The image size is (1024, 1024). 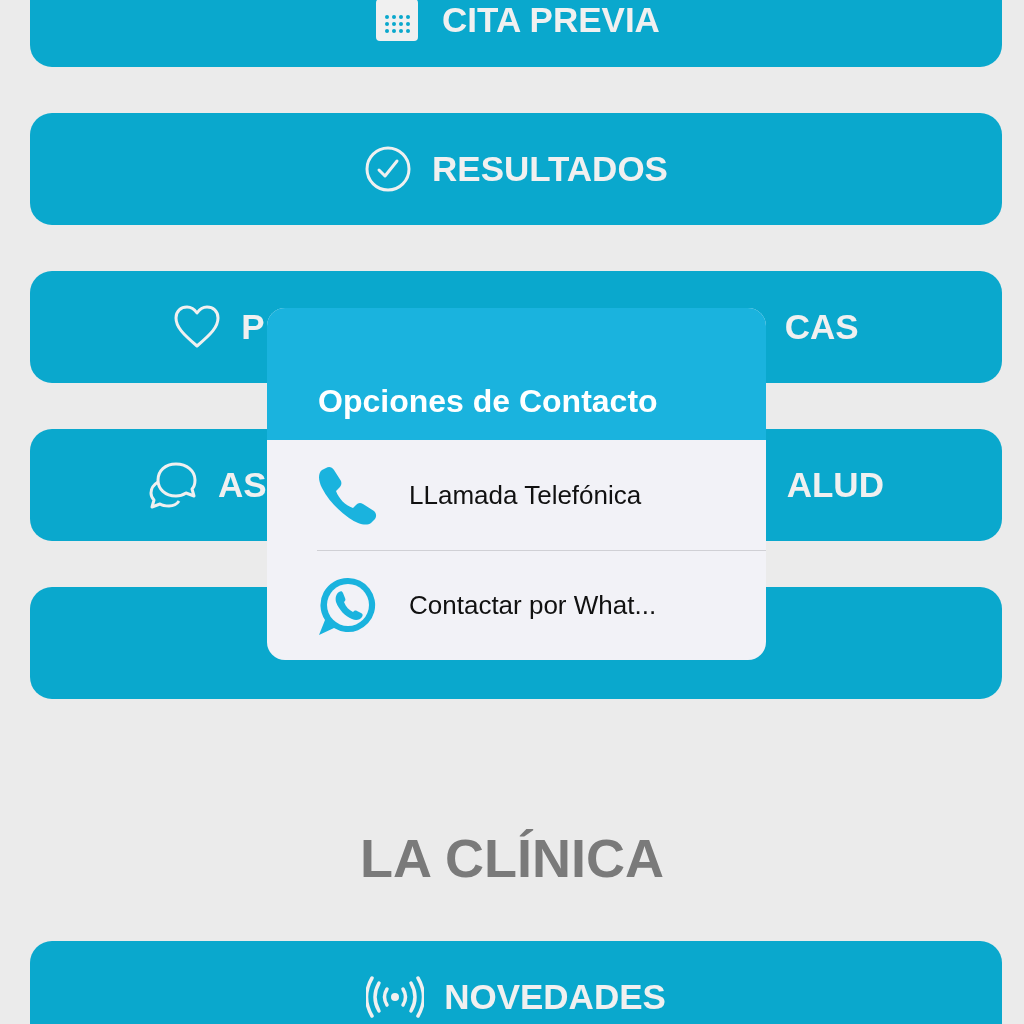 I want to click on button-label-start: P, so click(x=253, y=327).